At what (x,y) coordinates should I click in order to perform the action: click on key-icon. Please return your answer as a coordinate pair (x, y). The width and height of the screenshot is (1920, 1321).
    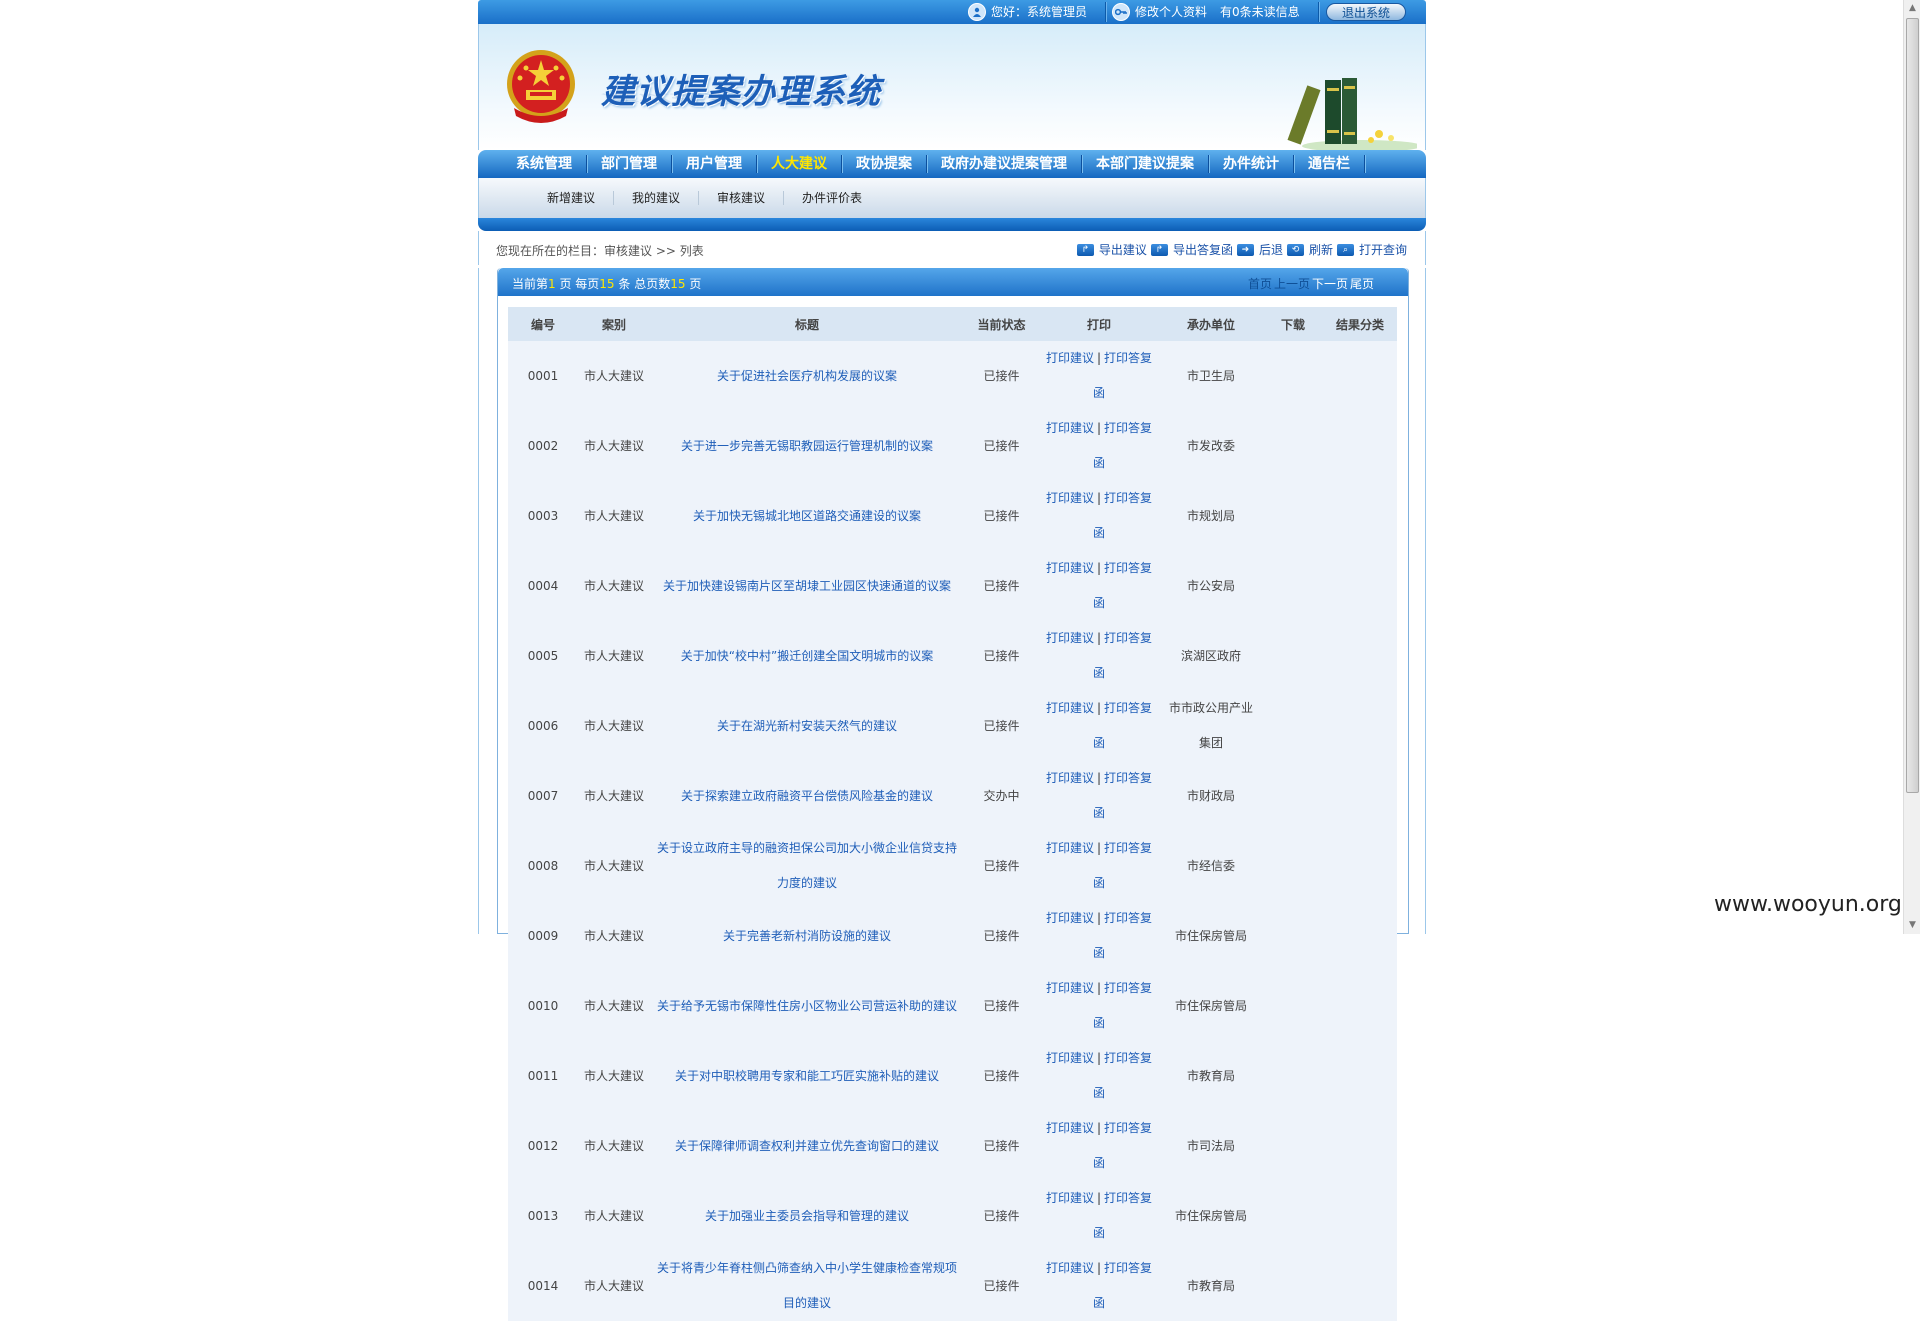
    Looking at the image, I should click on (1121, 12).